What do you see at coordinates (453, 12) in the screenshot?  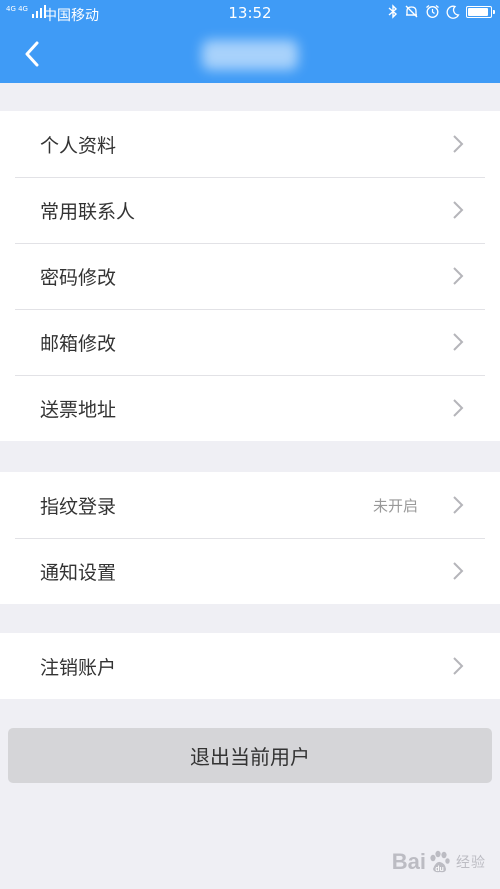 I see `moon-icon` at bounding box center [453, 12].